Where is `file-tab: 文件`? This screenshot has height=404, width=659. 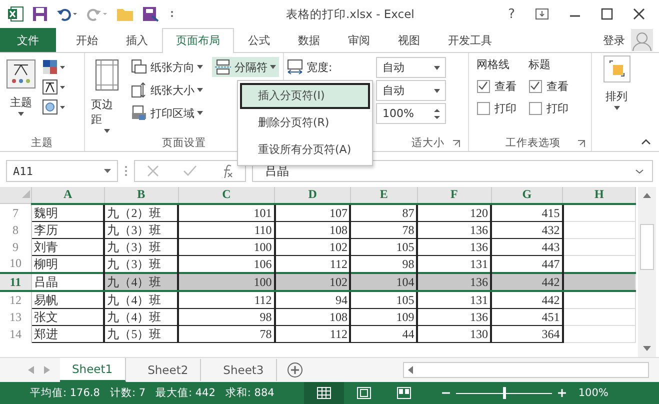 file-tab: 文件 is located at coordinates (28, 40).